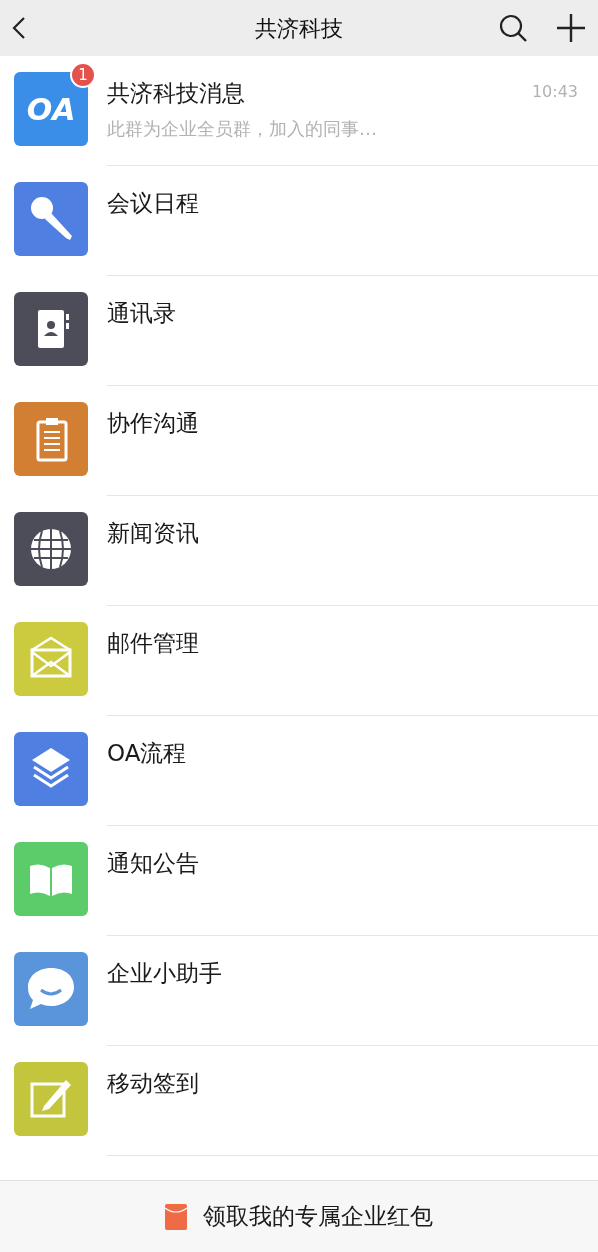  What do you see at coordinates (571, 28) in the screenshot?
I see `add-icon` at bounding box center [571, 28].